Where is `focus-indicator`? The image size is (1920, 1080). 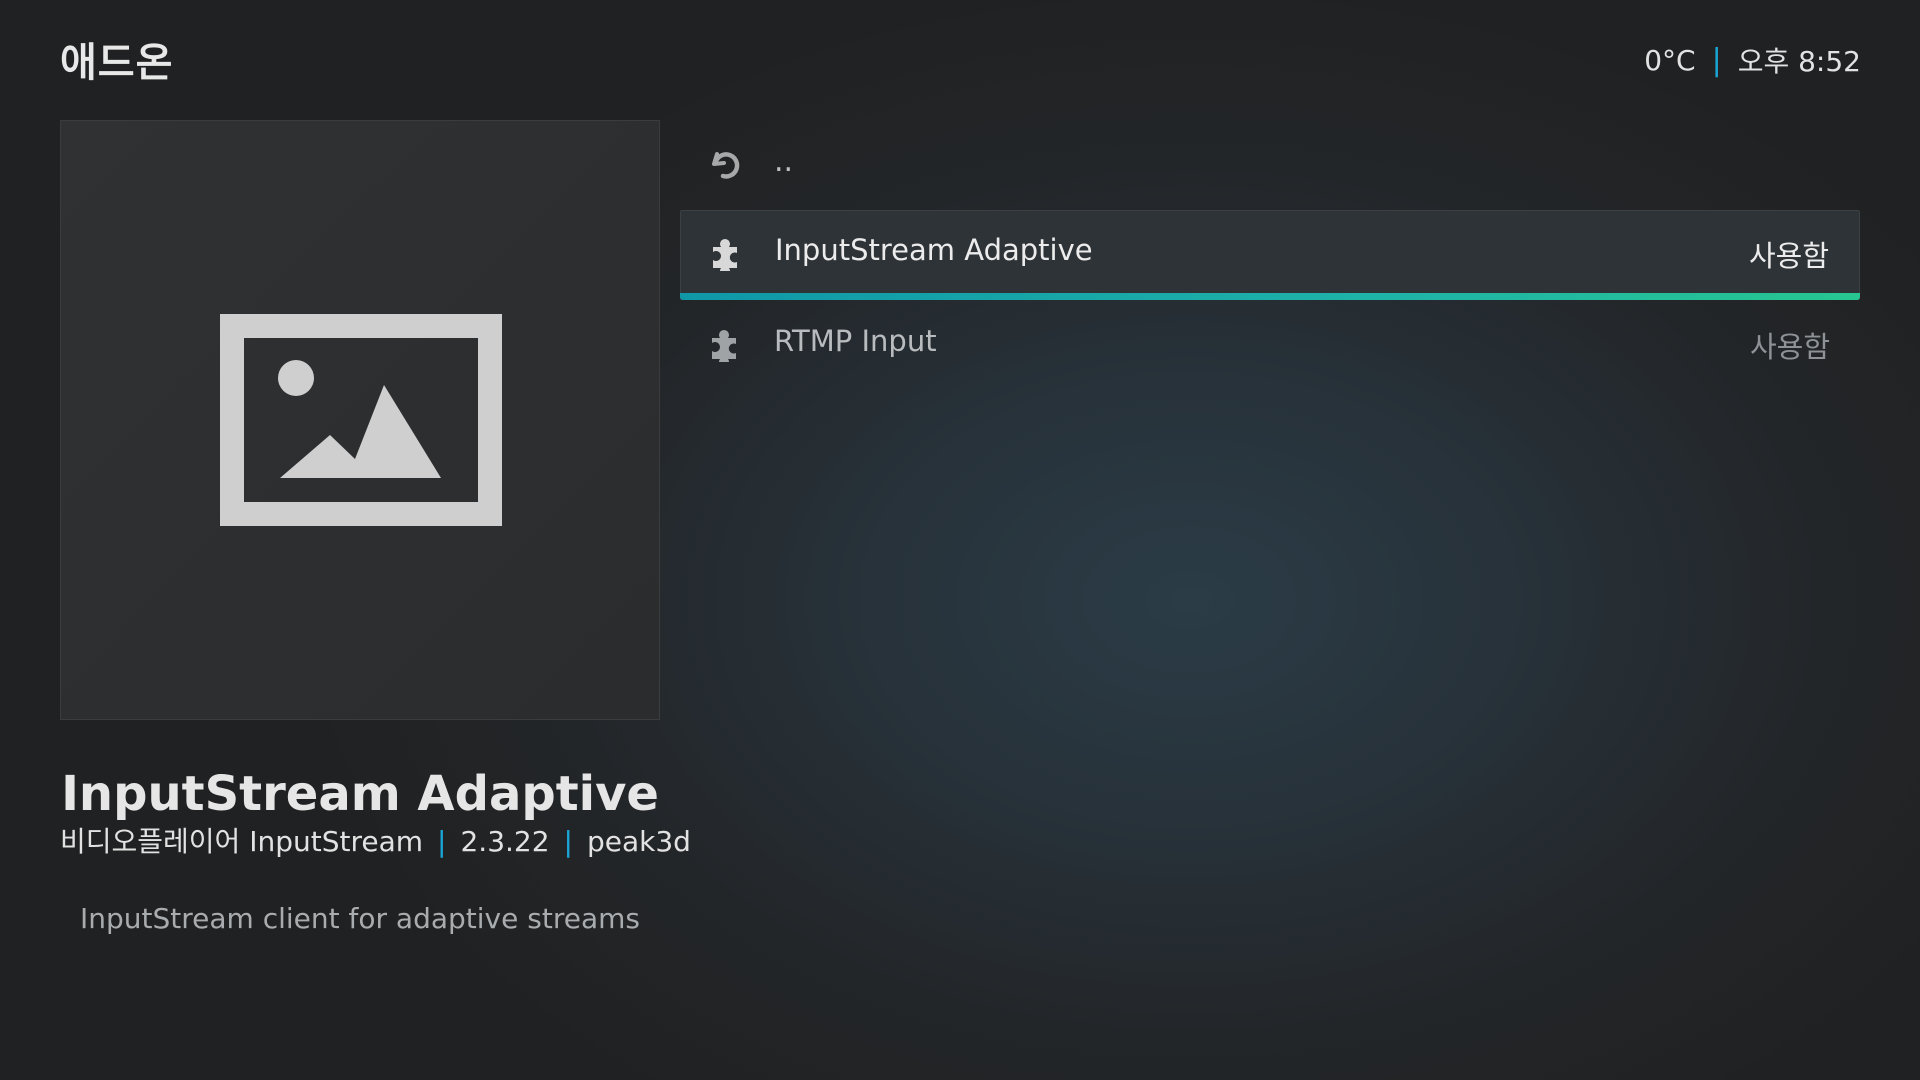 focus-indicator is located at coordinates (1270, 296).